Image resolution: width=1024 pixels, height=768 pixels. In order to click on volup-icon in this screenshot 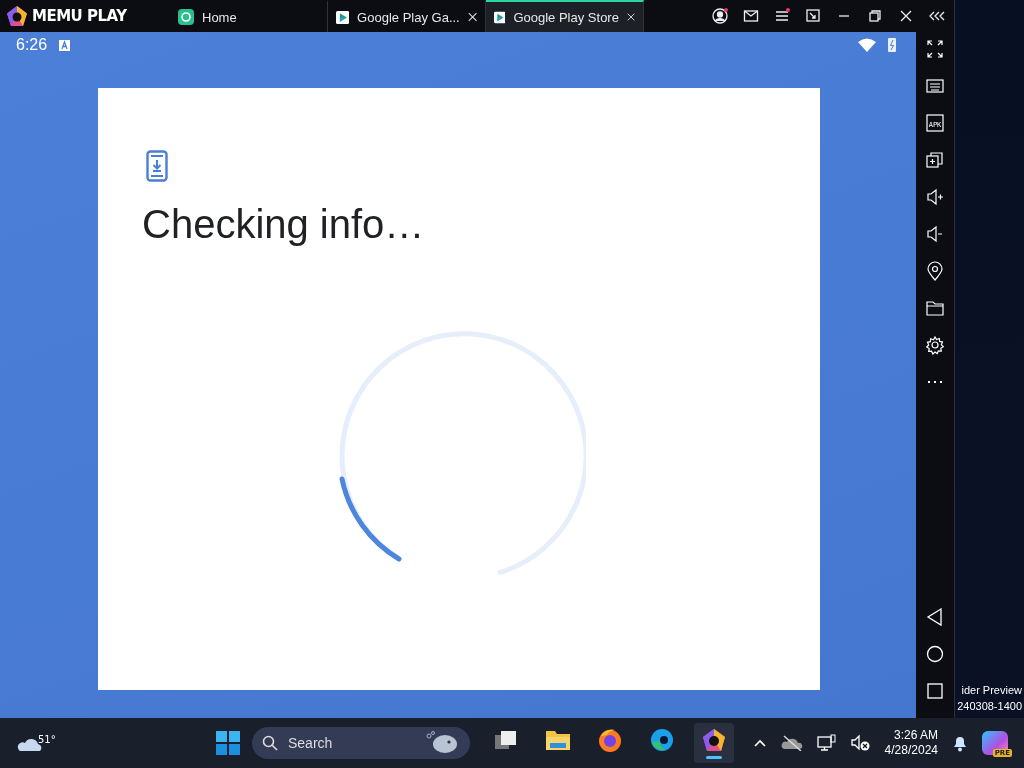, I will do `click(935, 197)`.